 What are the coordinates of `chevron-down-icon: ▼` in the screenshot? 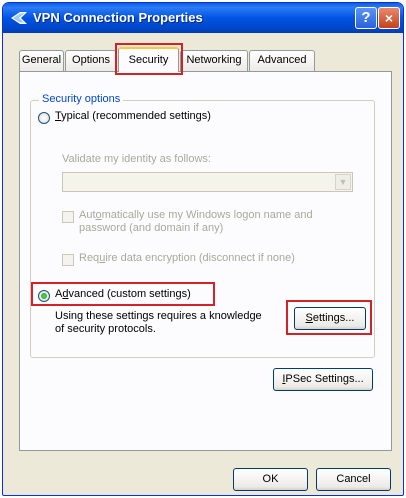 It's located at (343, 182).